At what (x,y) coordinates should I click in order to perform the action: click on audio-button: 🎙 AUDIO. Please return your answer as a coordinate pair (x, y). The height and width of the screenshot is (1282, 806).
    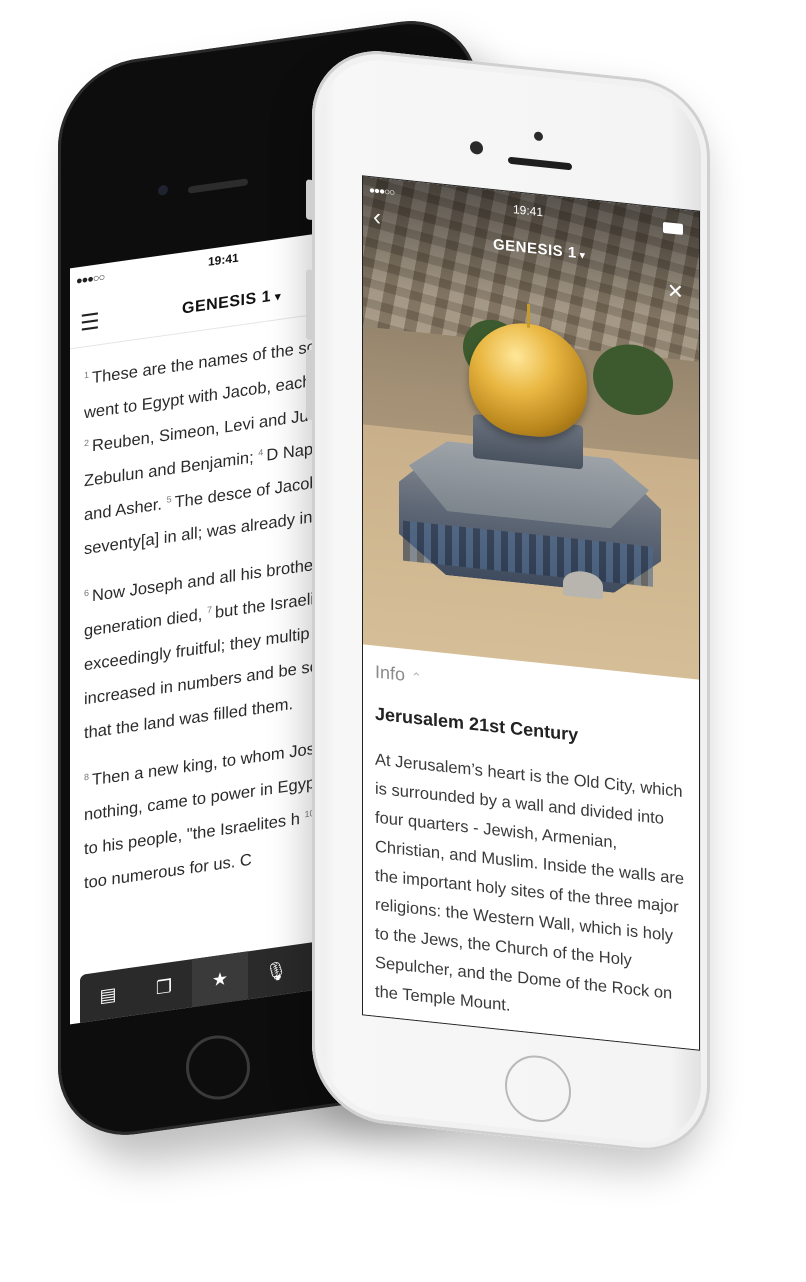
    Looking at the image, I should click on (276, 983).